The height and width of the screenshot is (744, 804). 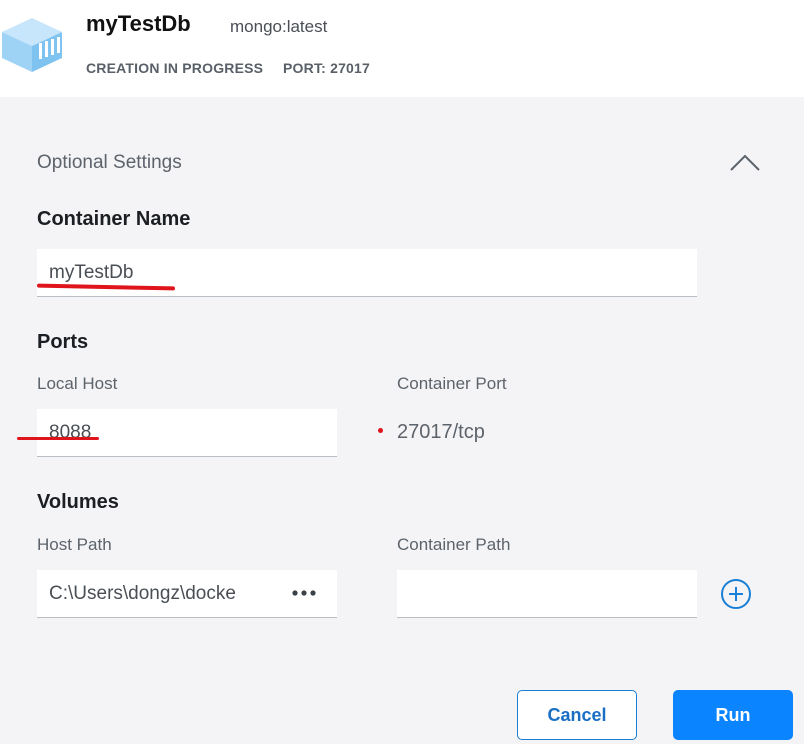 I want to click on docker-container-icon, so click(x=32, y=45).